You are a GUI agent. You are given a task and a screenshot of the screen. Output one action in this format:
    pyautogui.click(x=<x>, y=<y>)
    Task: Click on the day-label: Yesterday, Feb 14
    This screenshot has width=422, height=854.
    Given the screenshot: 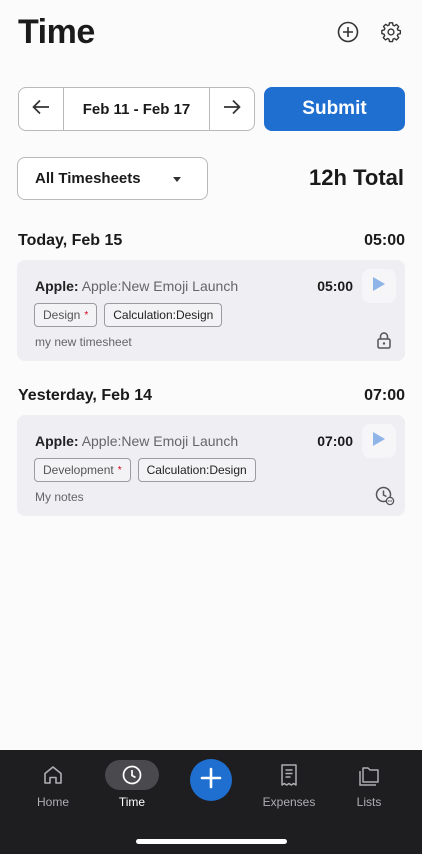 What is the action you would take?
    pyautogui.click(x=85, y=395)
    